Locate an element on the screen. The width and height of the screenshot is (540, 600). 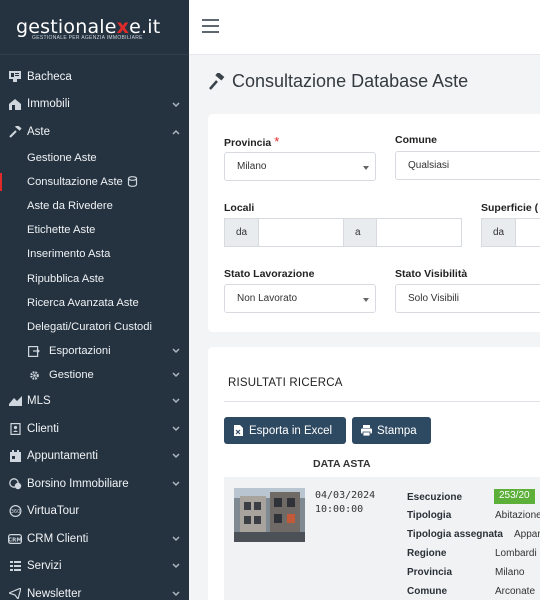
coins-icon is located at coordinates (15, 484).